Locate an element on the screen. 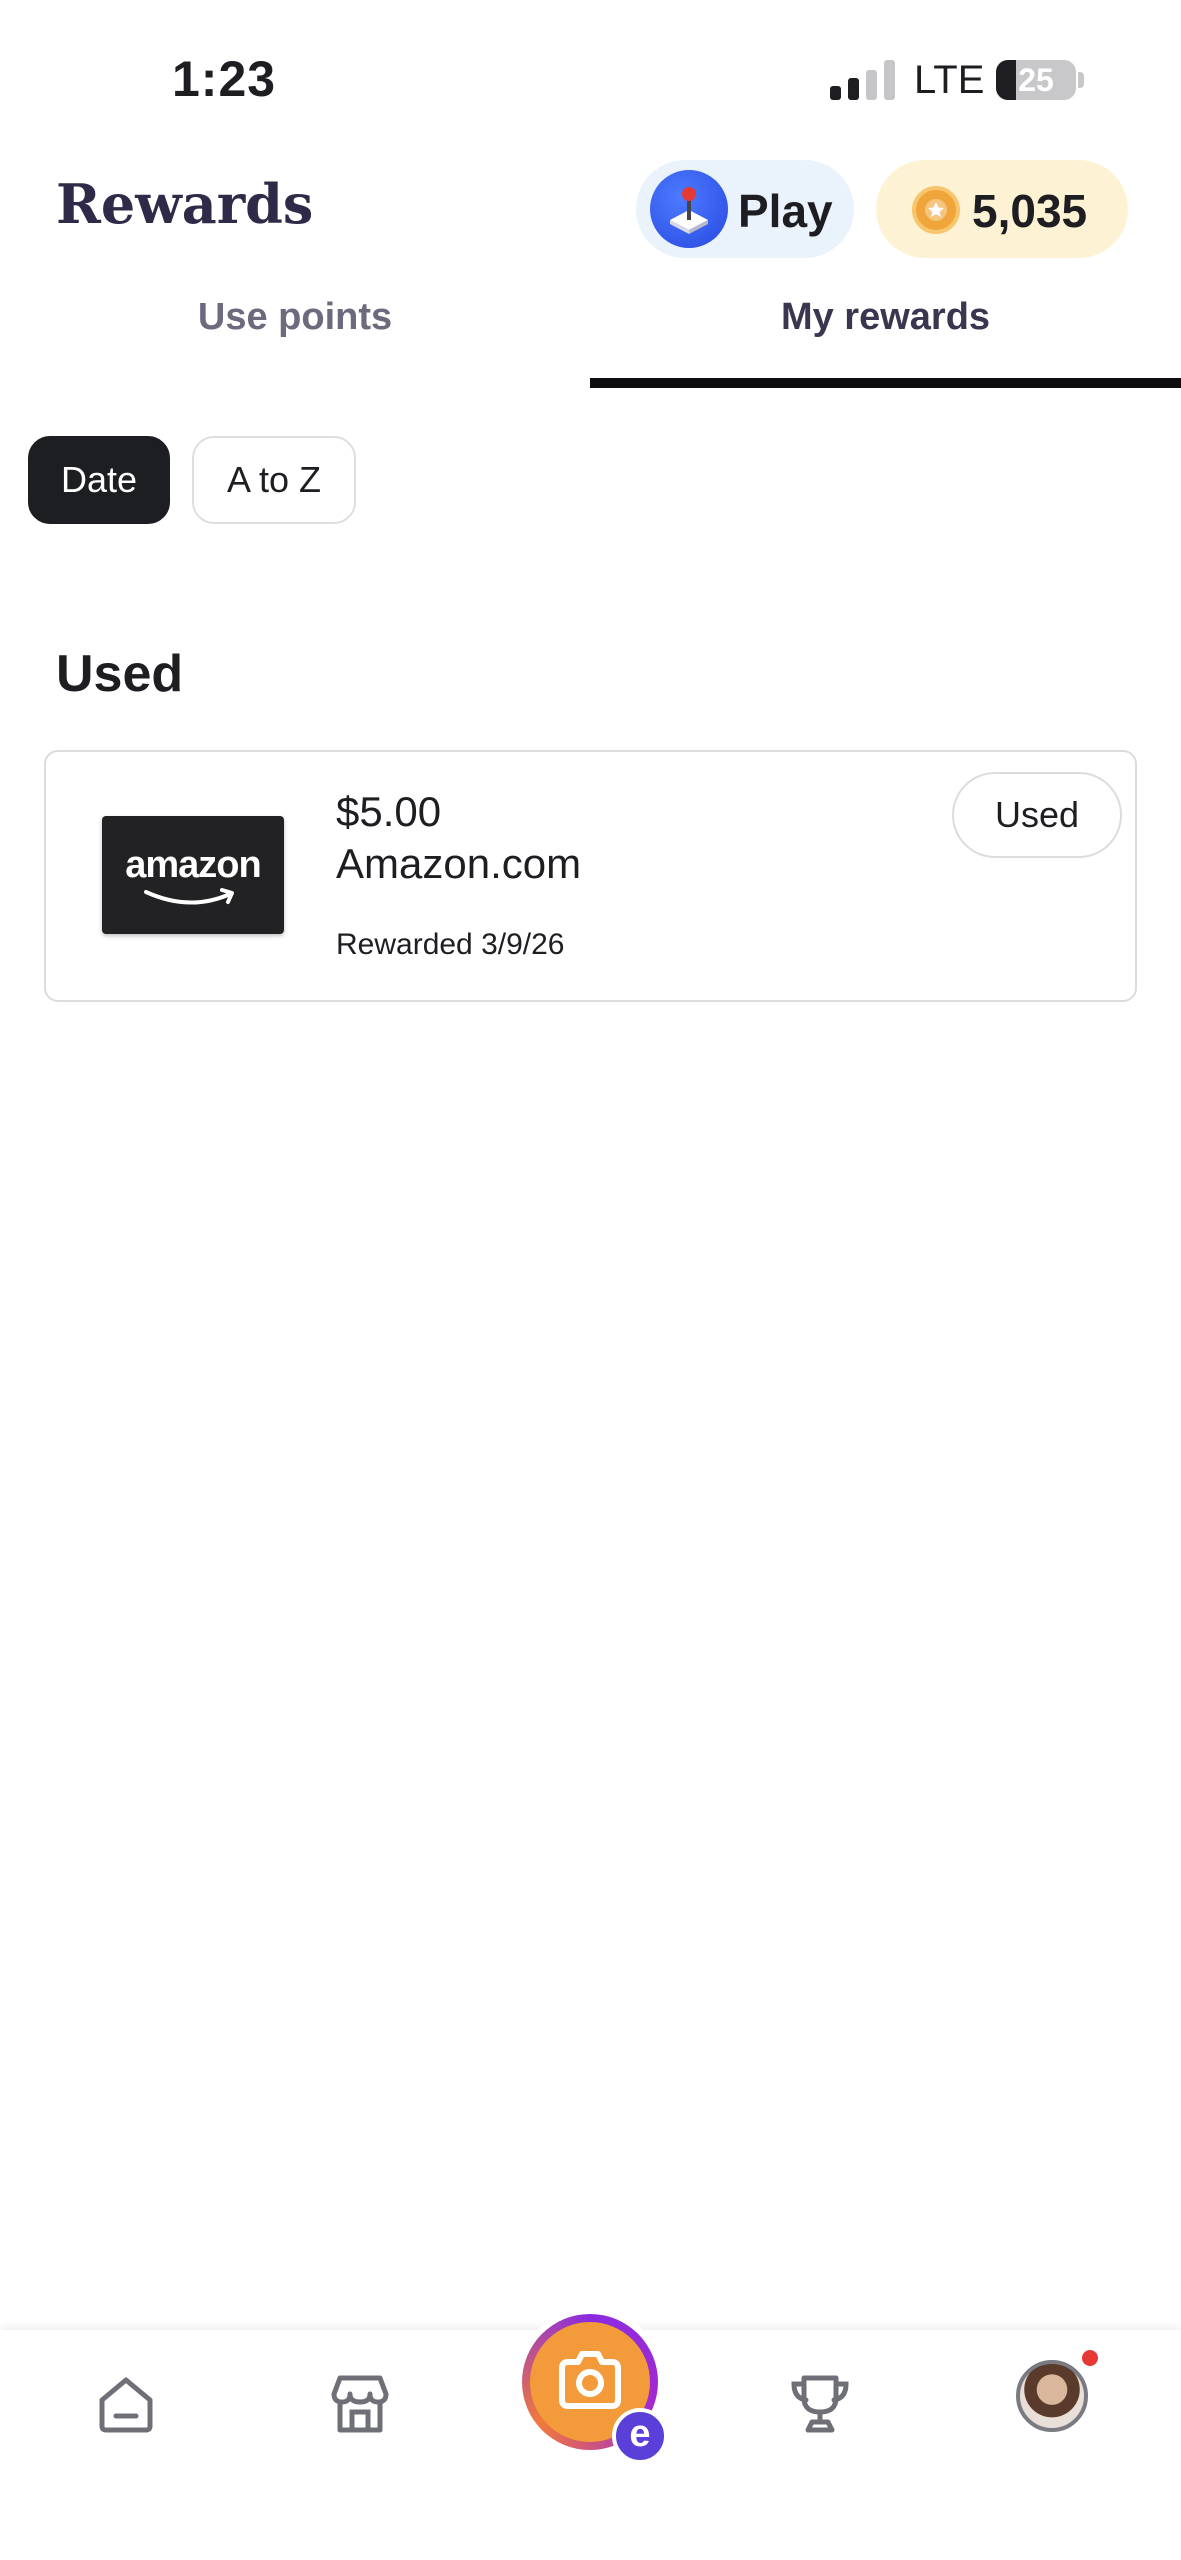 This screenshot has width=1181, height=2560. play-label: Play is located at coordinates (785, 211).